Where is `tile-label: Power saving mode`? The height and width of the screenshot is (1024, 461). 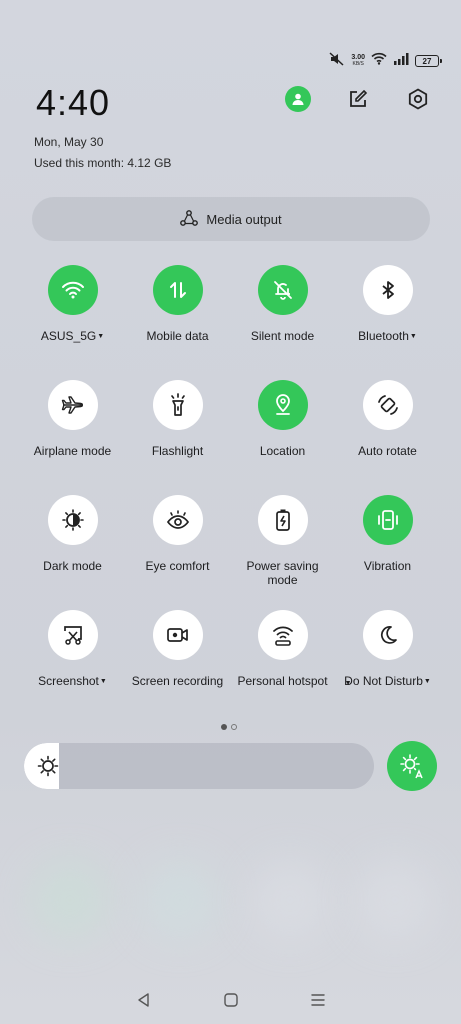 tile-label: Power saving mode is located at coordinates (282, 573).